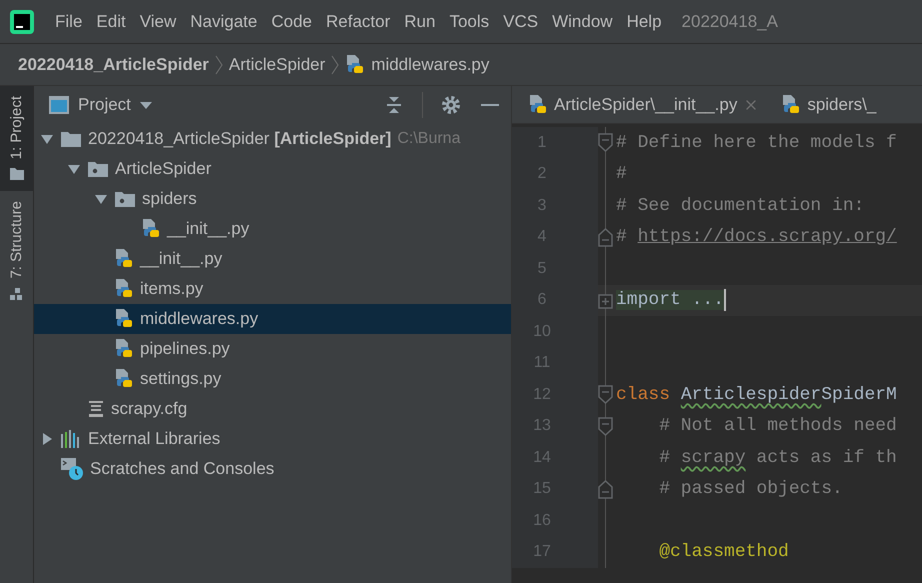  I want to click on menu-item: Navigate, so click(223, 22).